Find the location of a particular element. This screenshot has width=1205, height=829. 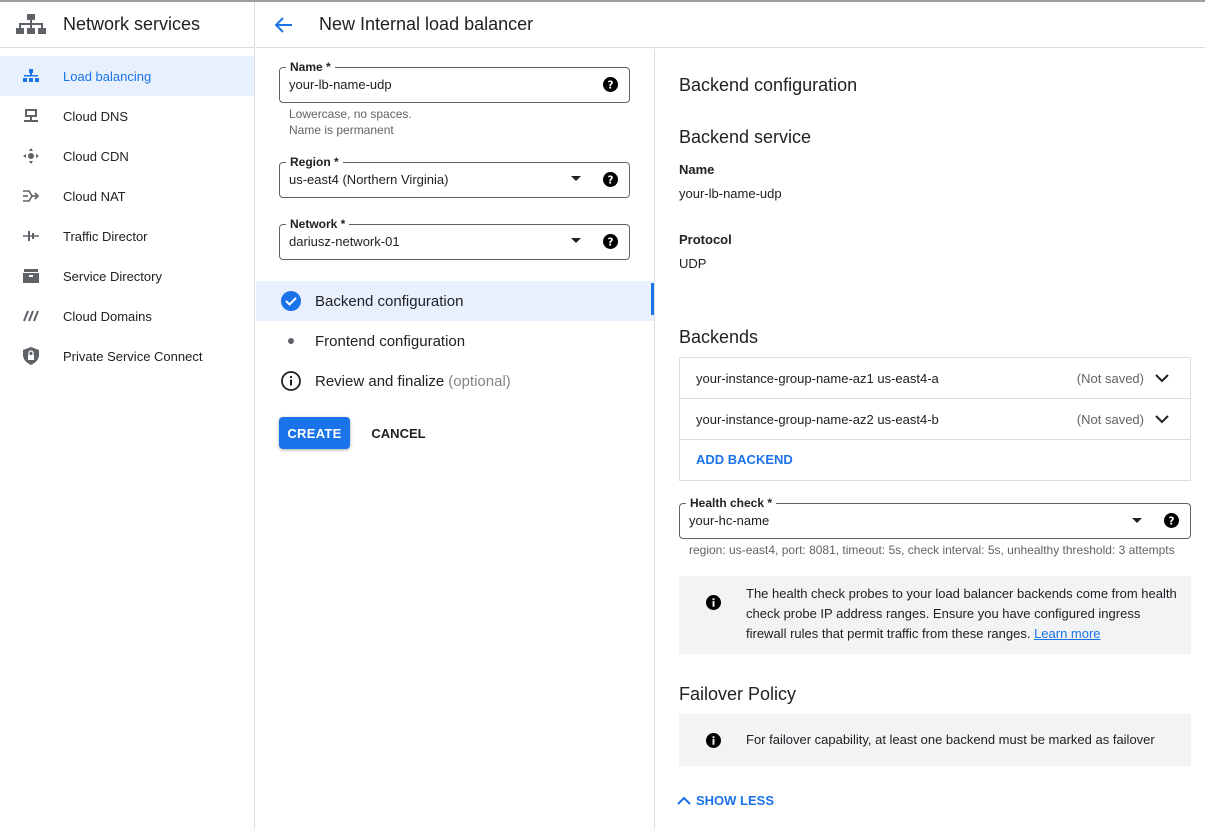

cloud-domains-icon is located at coordinates (31, 316).